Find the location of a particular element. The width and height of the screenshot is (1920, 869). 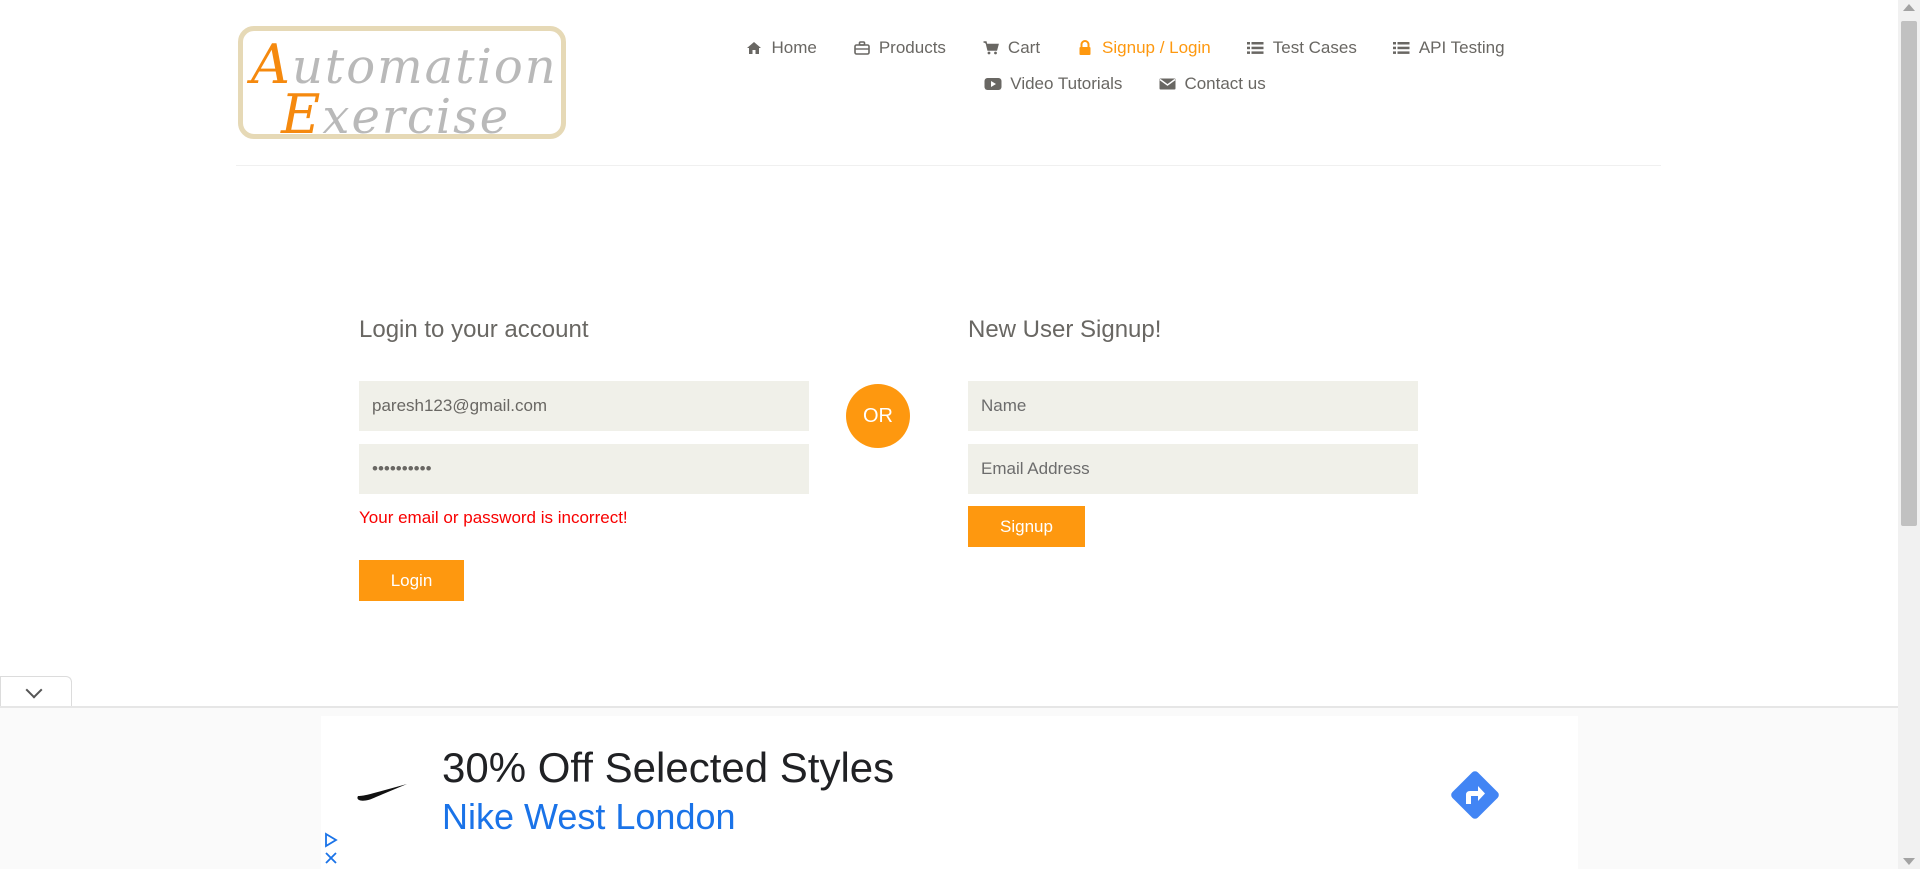

briefcase-icon is located at coordinates (862, 48).